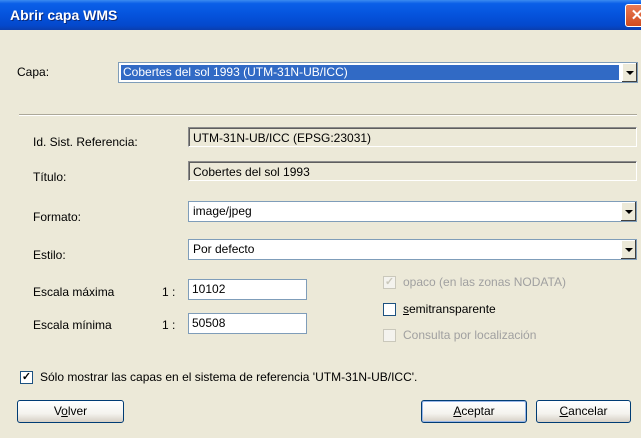 The image size is (641, 438). Describe the element at coordinates (74, 292) in the screenshot. I see `escala-max-label: Escala máxima` at that location.